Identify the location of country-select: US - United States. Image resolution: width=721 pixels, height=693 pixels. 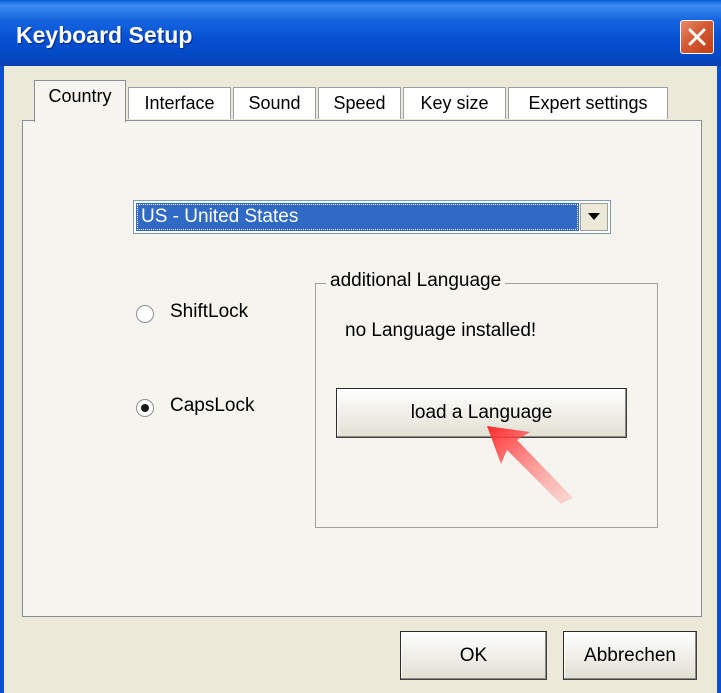
(372, 217).